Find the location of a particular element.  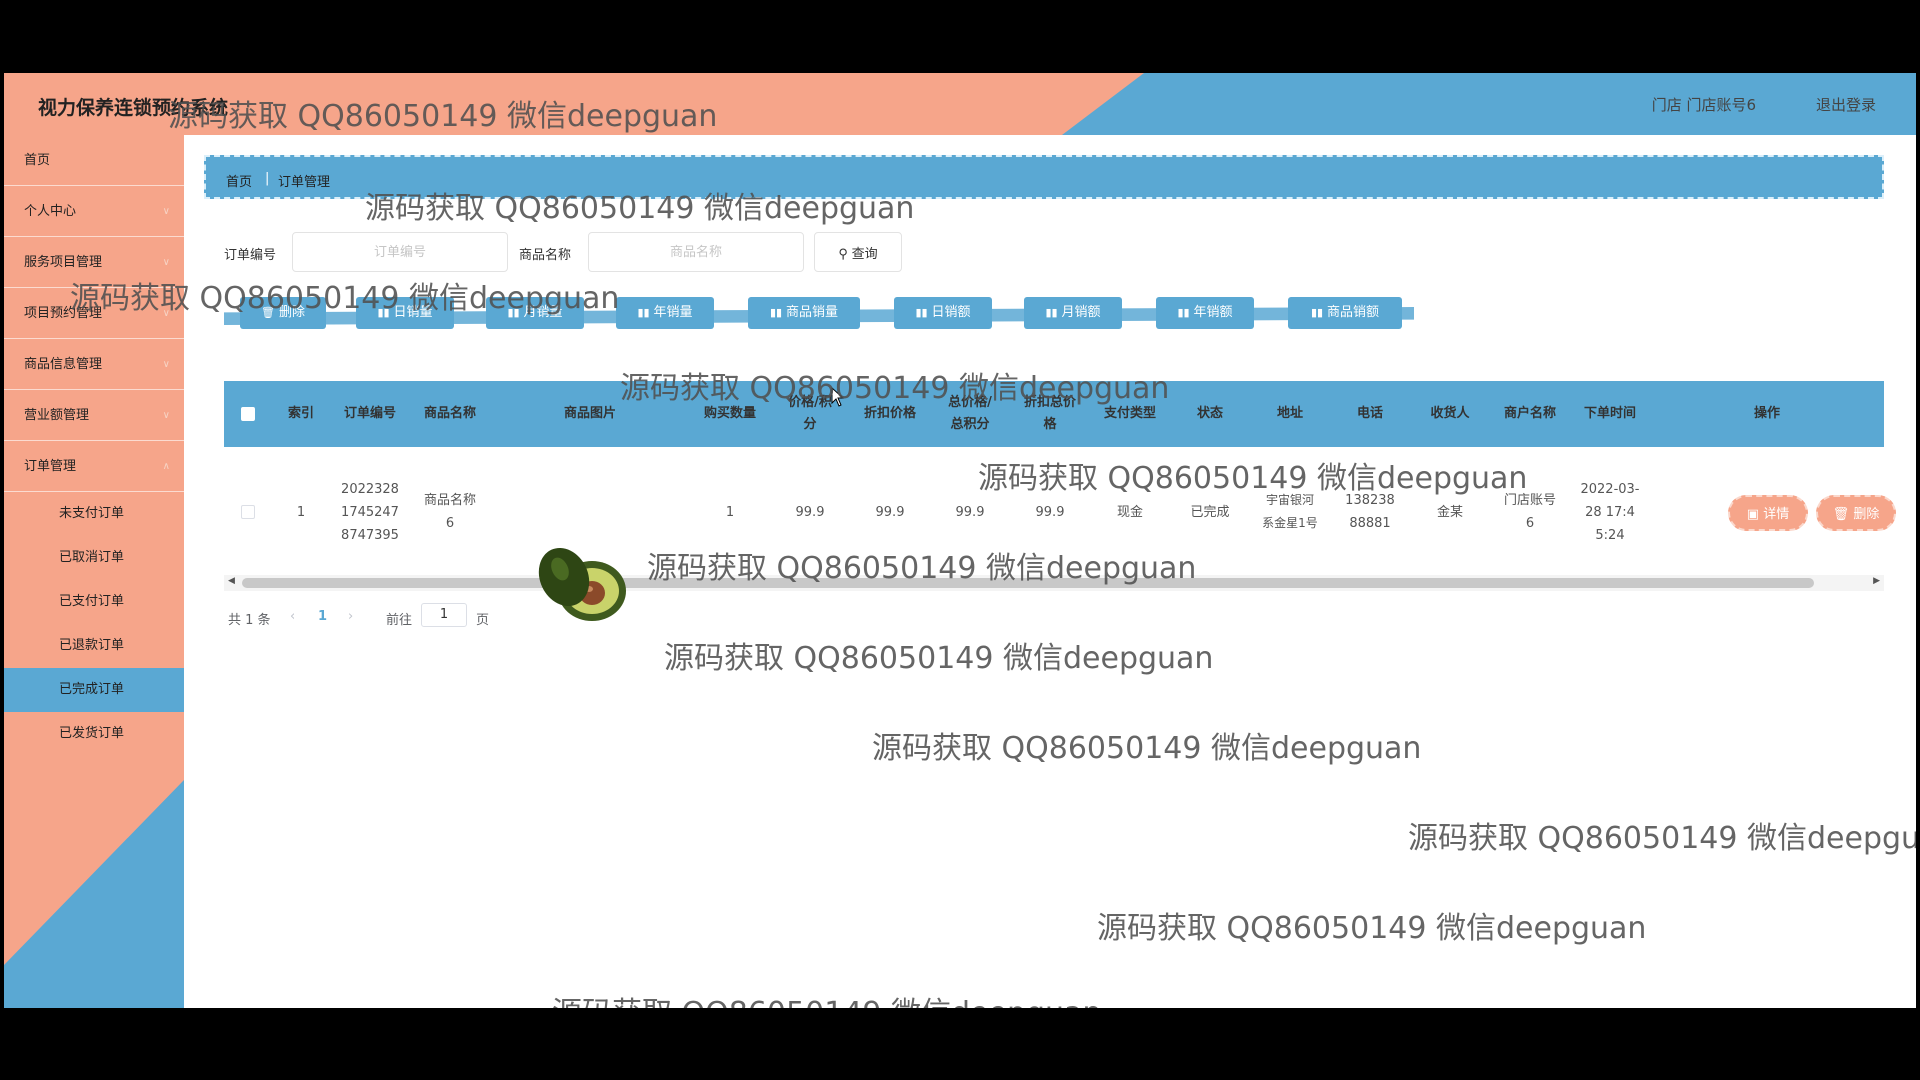

col-status: 状态 is located at coordinates (1209, 413).